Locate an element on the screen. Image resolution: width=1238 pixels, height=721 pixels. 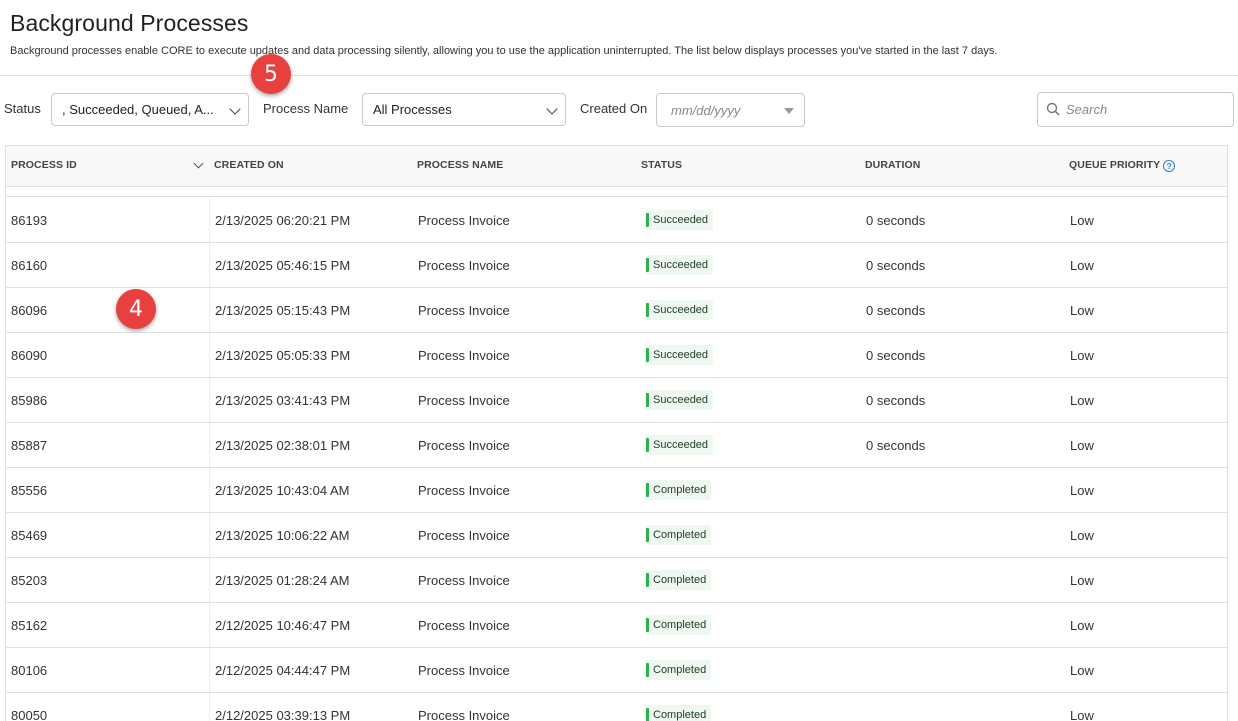
help-icon: ? is located at coordinates (1169, 166).